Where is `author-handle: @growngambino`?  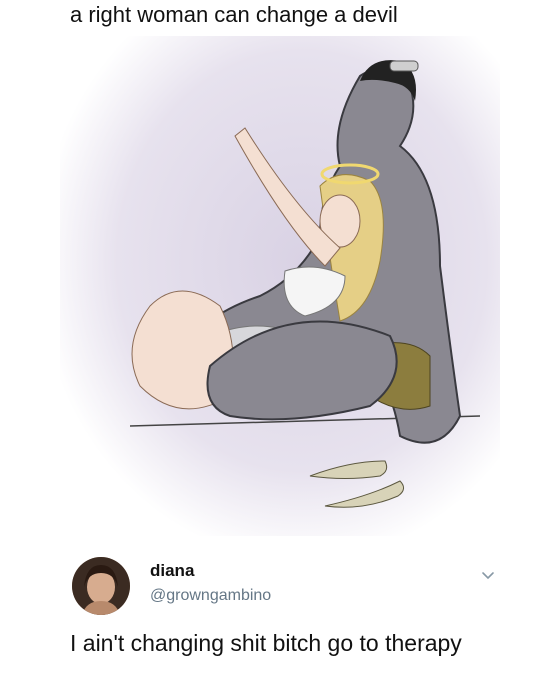 author-handle: @growngambino is located at coordinates (210, 596).